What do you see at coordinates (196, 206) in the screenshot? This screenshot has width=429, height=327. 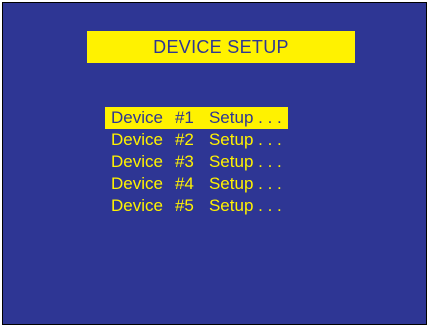 I see `menu-item-device-5: Device #5 Setup . . .` at bounding box center [196, 206].